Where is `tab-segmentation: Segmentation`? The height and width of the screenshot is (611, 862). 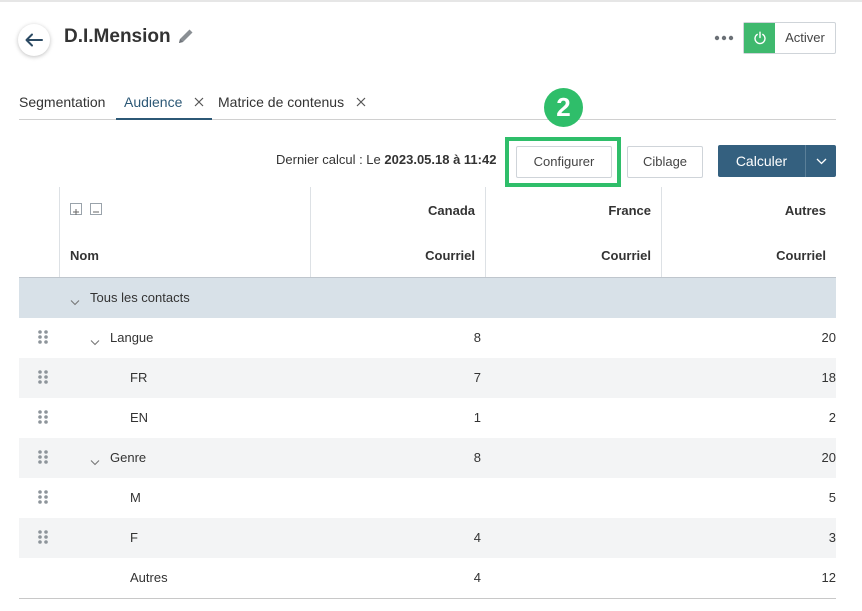 tab-segmentation: Segmentation is located at coordinates (62, 105).